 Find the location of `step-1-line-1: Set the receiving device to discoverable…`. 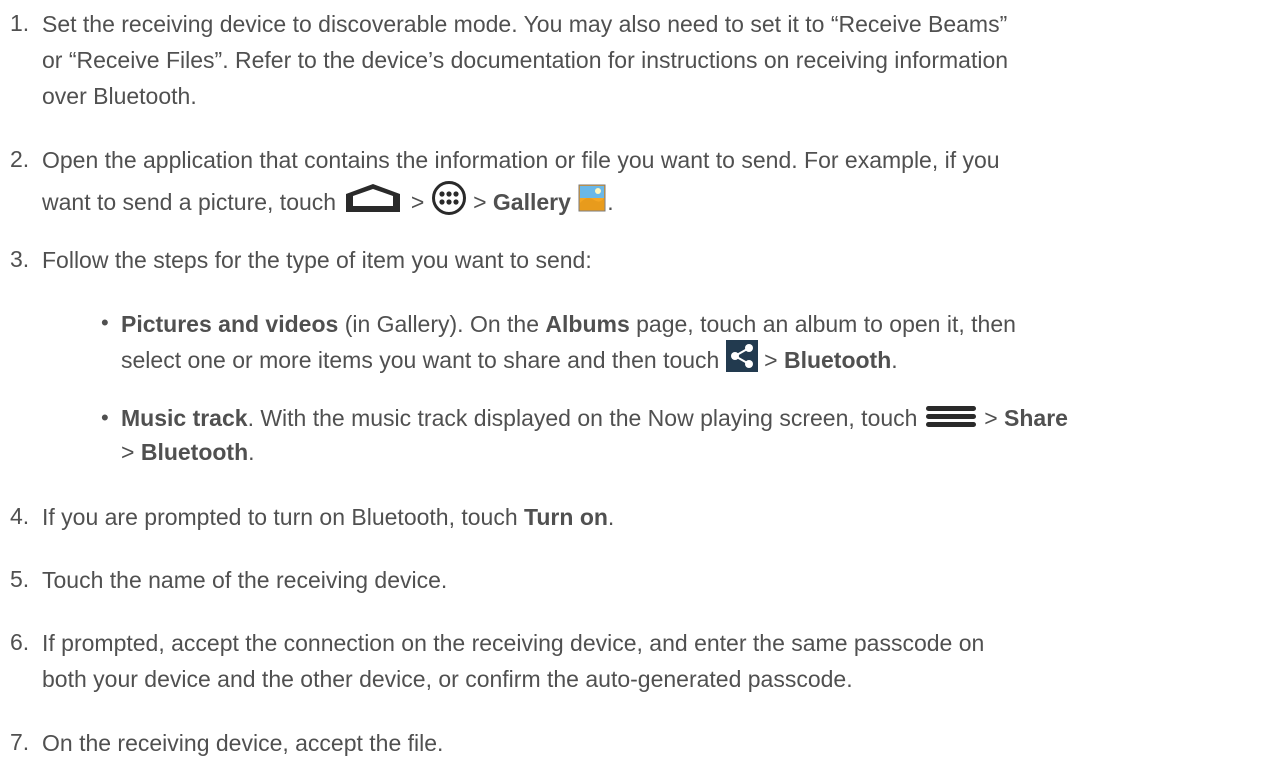

step-1-line-1: Set the receiving device to discoverable… is located at coordinates (525, 24).